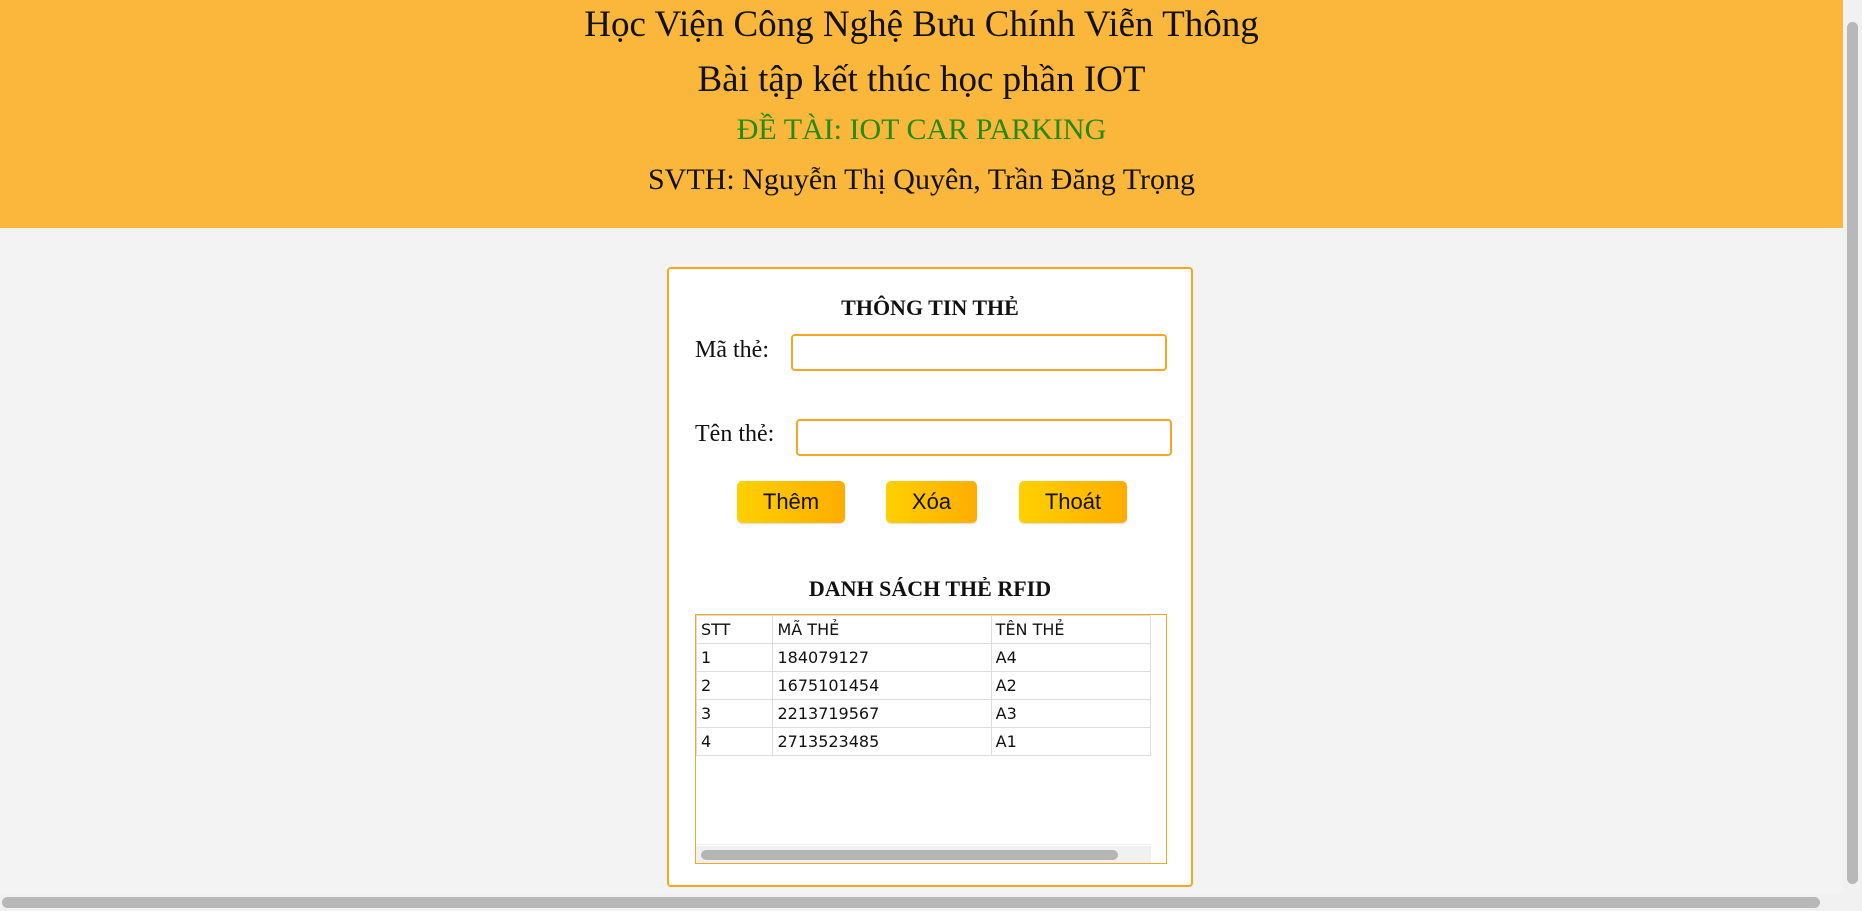 The image size is (1862, 911). Describe the element at coordinates (732, 350) in the screenshot. I see `ma-the-label: Mã thẻ:` at that location.